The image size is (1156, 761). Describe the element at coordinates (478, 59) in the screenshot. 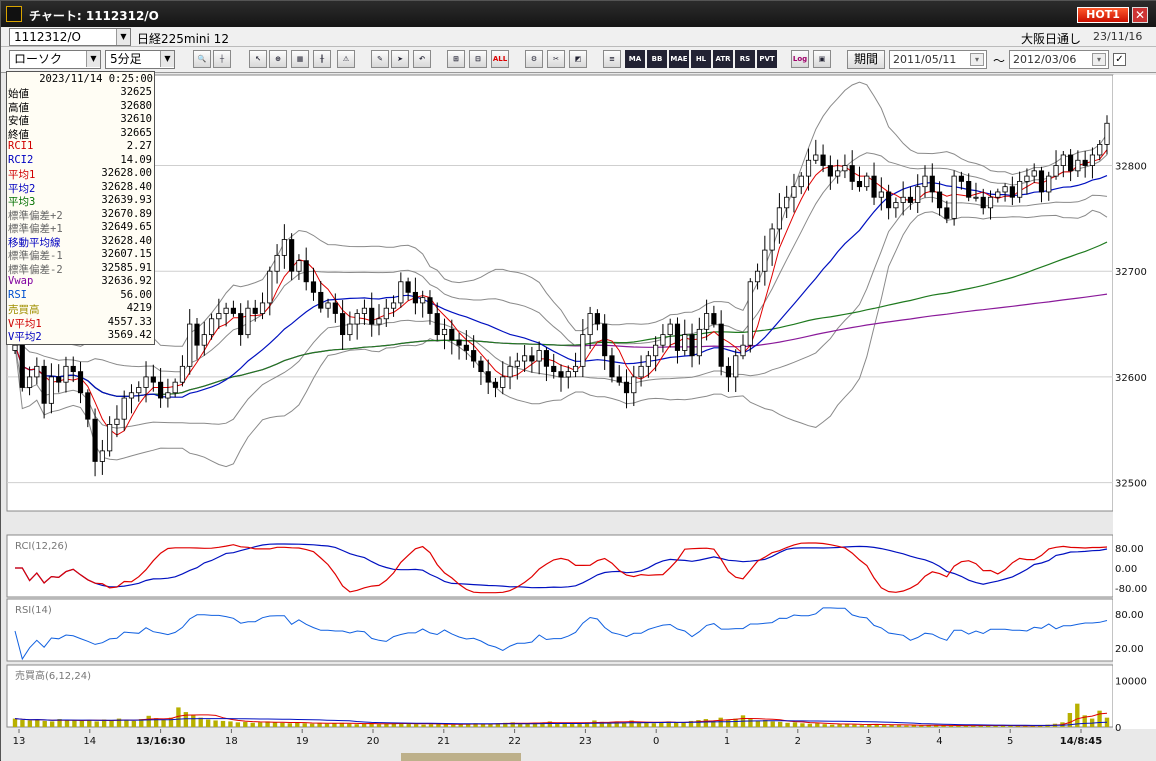

I see `bar-out-icon: ⊟` at that location.